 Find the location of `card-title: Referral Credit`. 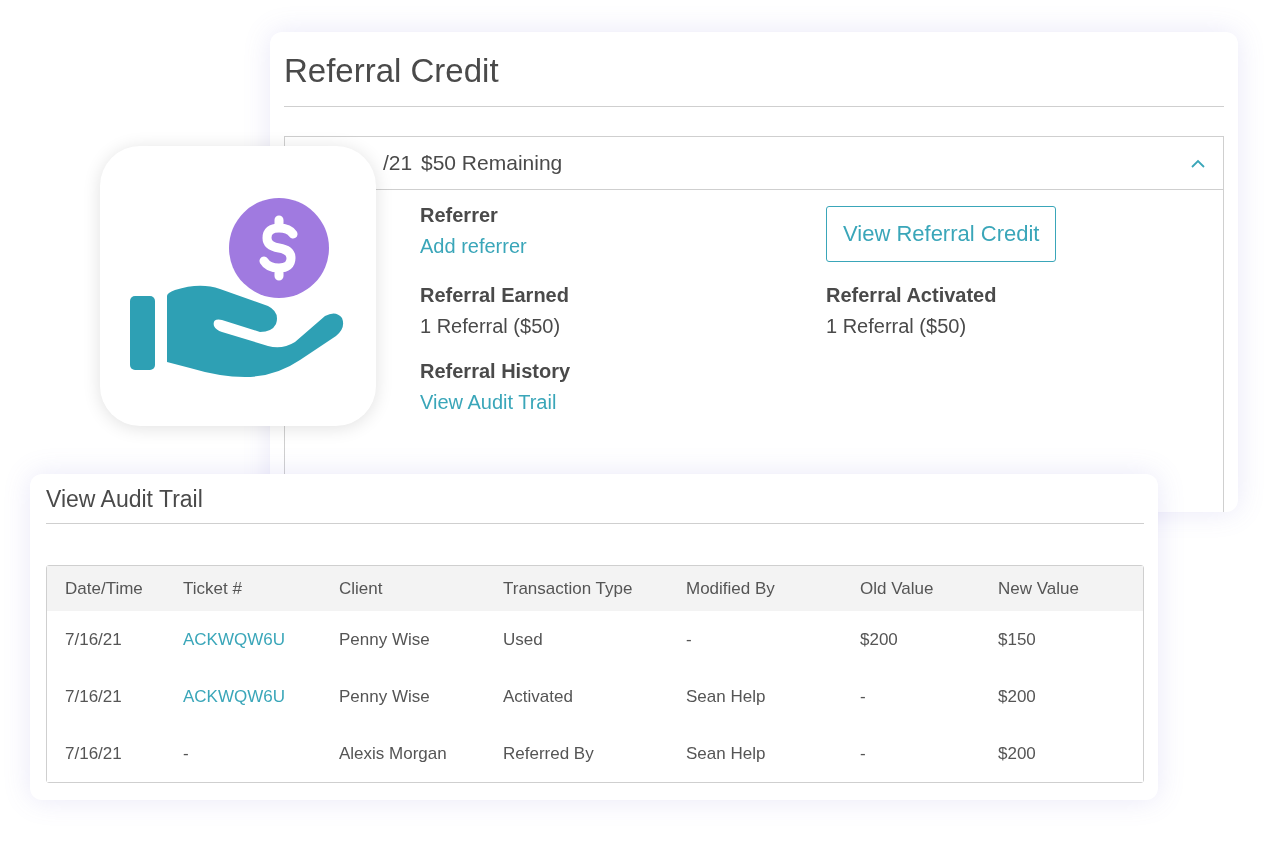

card-title: Referral Credit is located at coordinates (392, 71).